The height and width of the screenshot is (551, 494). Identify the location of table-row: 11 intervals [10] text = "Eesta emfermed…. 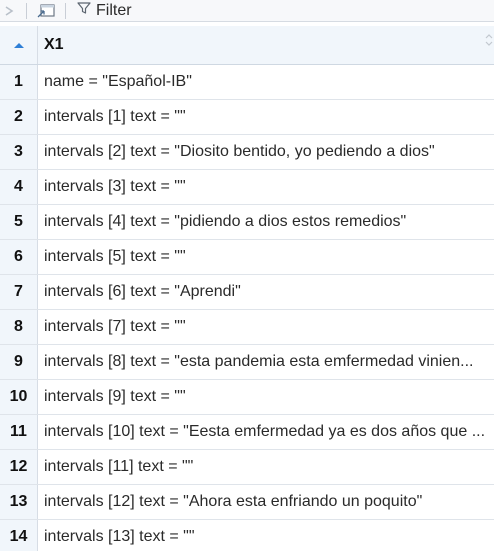
(247, 432).